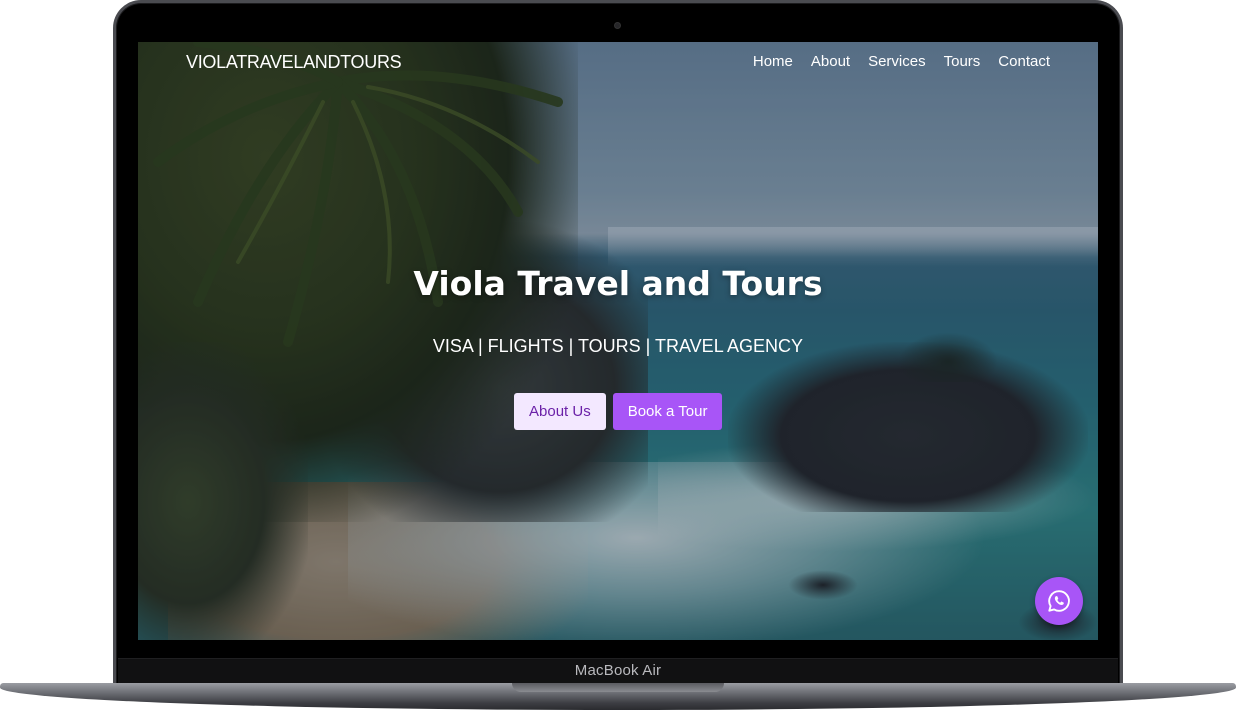 This screenshot has width=1236, height=710. What do you see at coordinates (617, 25) in the screenshot?
I see `webcam` at bounding box center [617, 25].